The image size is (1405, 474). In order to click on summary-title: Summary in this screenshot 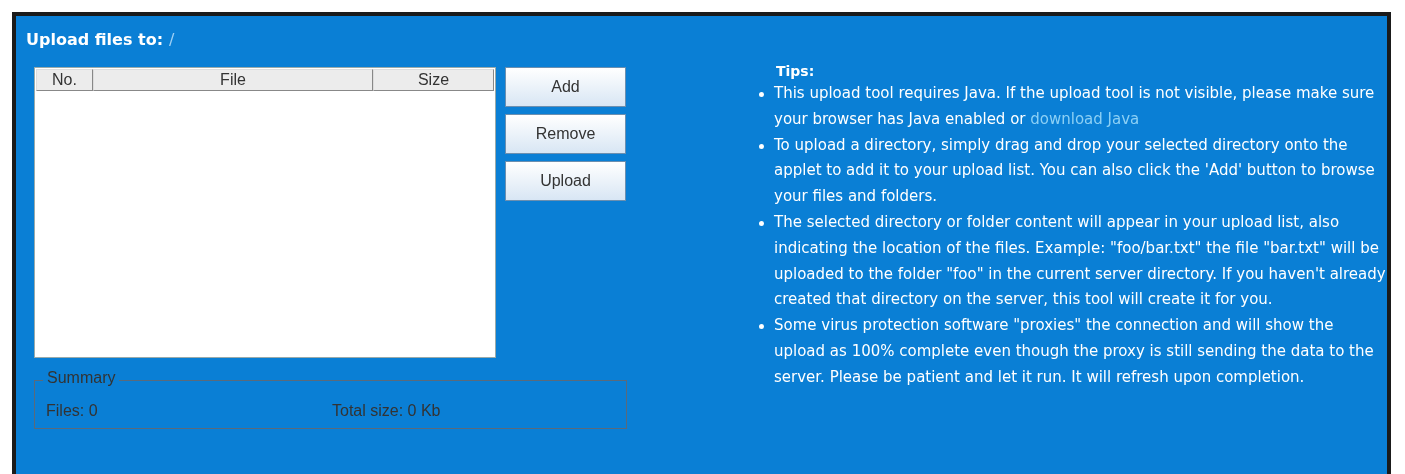, I will do `click(81, 378)`.